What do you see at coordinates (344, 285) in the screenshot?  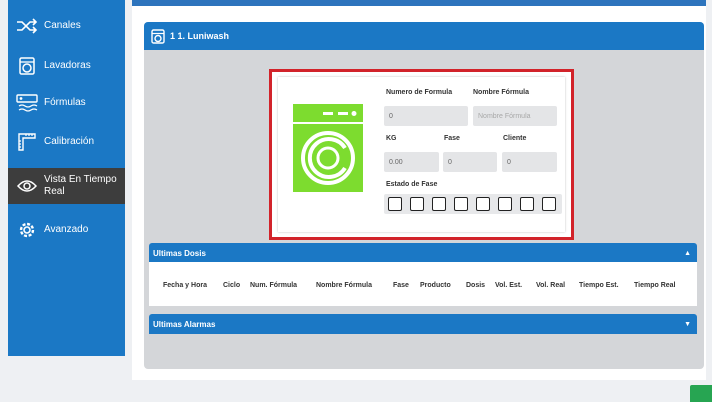 I see `column-header: Nombre Fórmula` at bounding box center [344, 285].